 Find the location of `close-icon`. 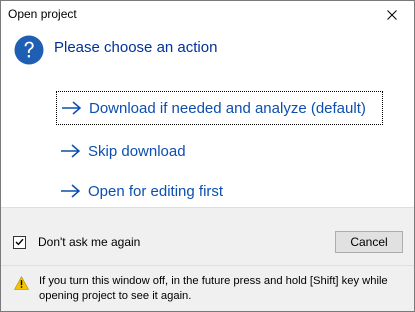

close-icon is located at coordinates (392, 15).